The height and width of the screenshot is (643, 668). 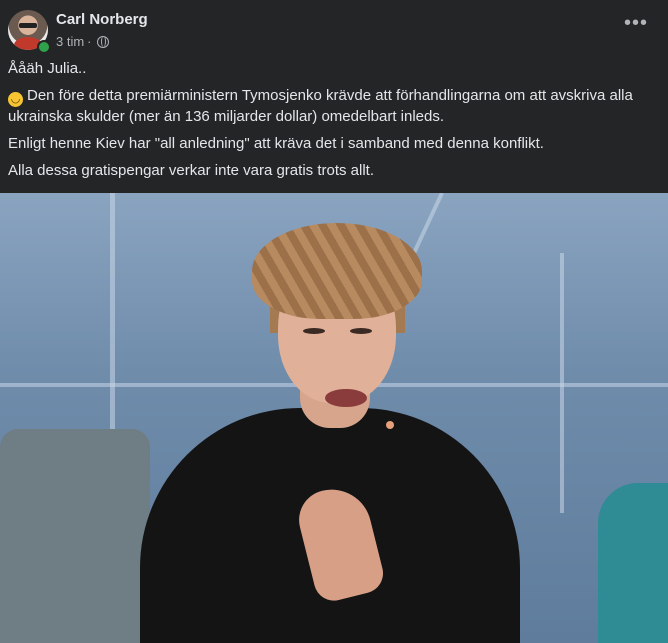 I want to click on post-line-1: Ååäh Julia.., so click(x=47, y=68).